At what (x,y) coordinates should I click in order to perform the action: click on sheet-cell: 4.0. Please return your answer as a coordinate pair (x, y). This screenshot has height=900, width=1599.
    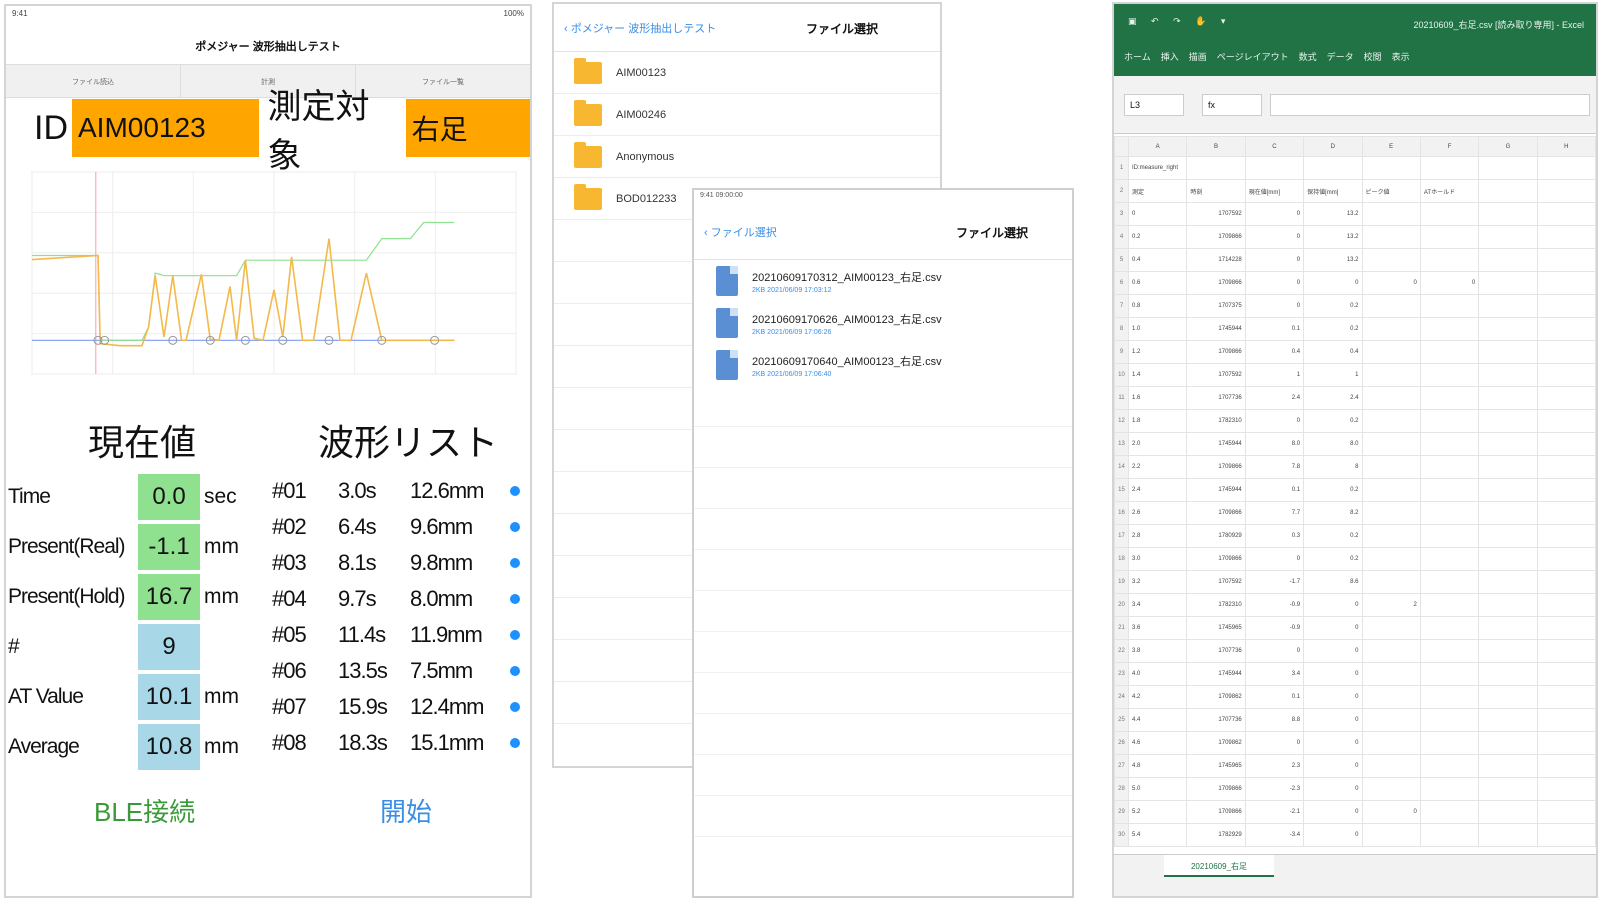
    Looking at the image, I should click on (1157, 674).